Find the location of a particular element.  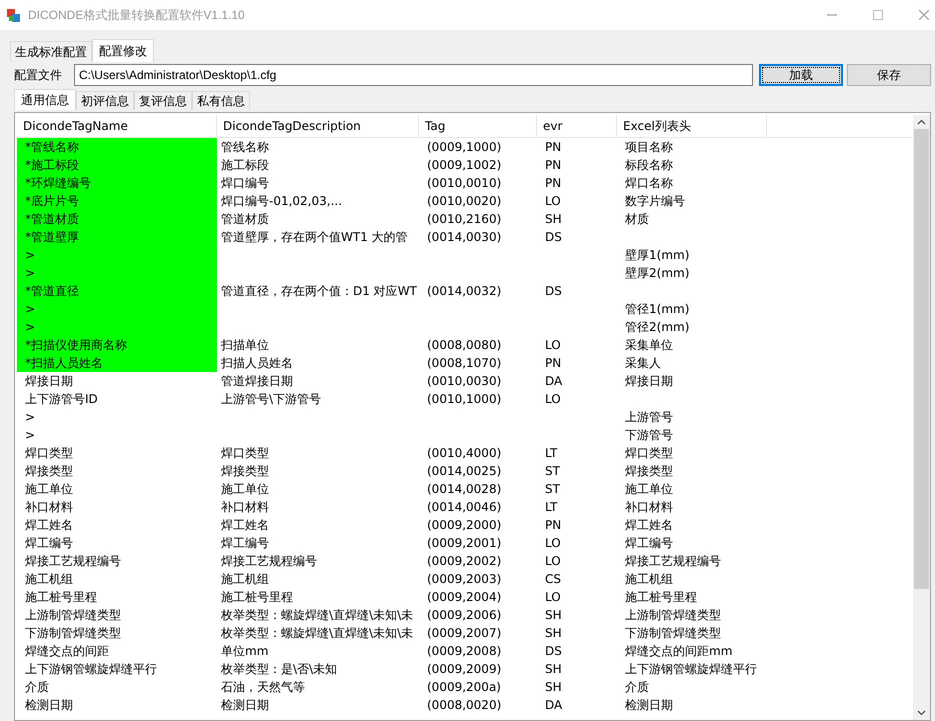

tag-cell: (0010,0010) is located at coordinates (464, 183).